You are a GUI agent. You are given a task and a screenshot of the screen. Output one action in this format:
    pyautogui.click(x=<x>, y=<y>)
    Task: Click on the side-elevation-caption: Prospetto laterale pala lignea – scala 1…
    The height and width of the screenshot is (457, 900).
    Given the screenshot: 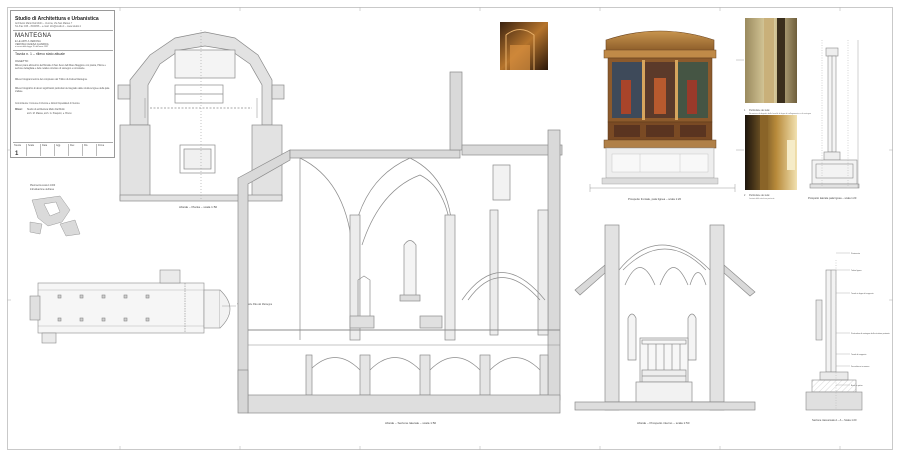 What is the action you would take?
    pyautogui.click(x=832, y=198)
    